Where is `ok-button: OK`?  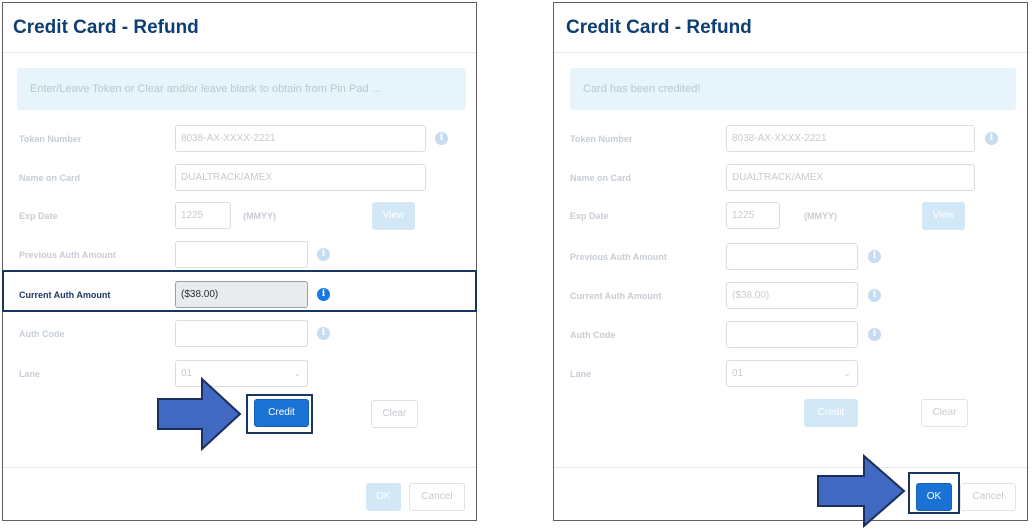 ok-button: OK is located at coordinates (383, 497).